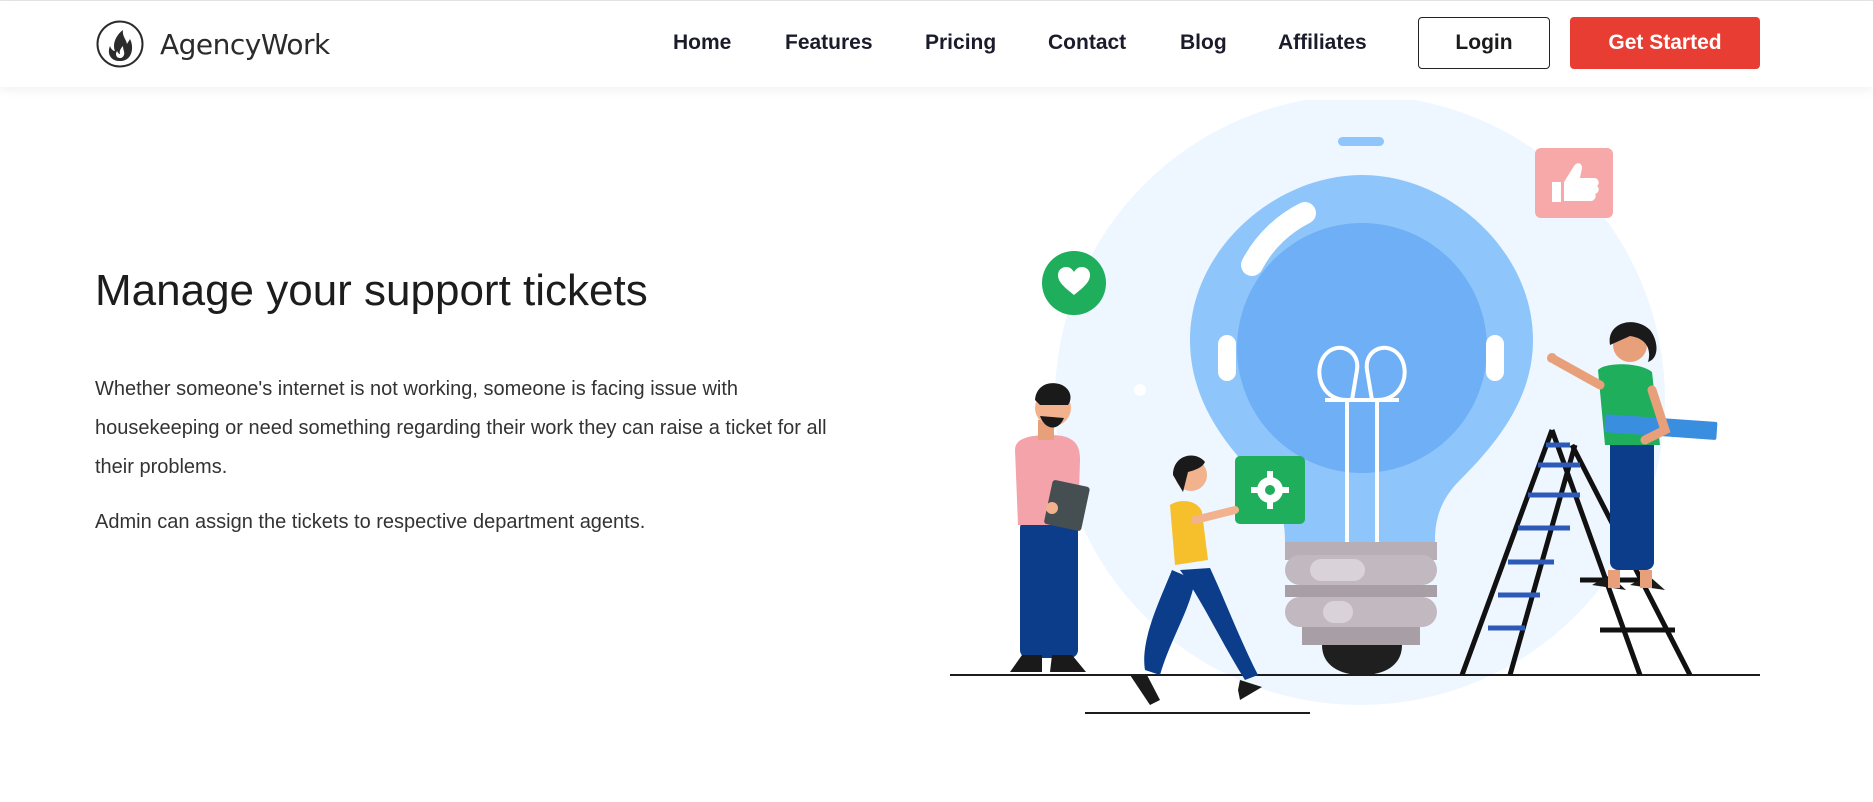 The height and width of the screenshot is (802, 1873). I want to click on bulb-top-dash, so click(1361, 141).